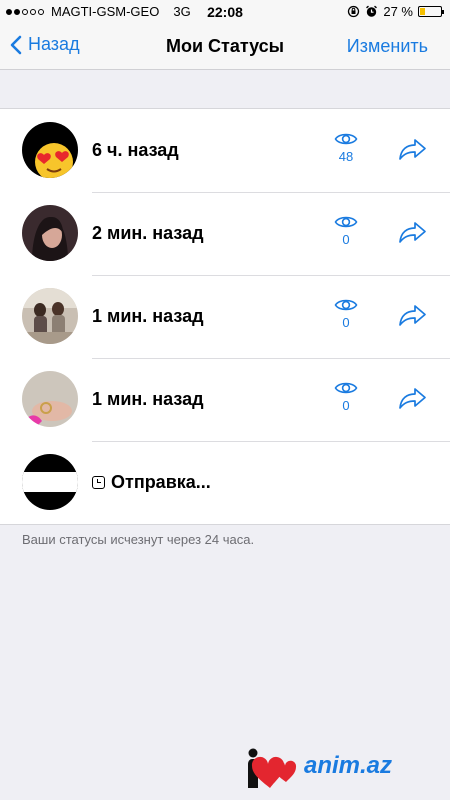 The image size is (450, 800). I want to click on status-bar-right: 27 %, so click(395, 11).